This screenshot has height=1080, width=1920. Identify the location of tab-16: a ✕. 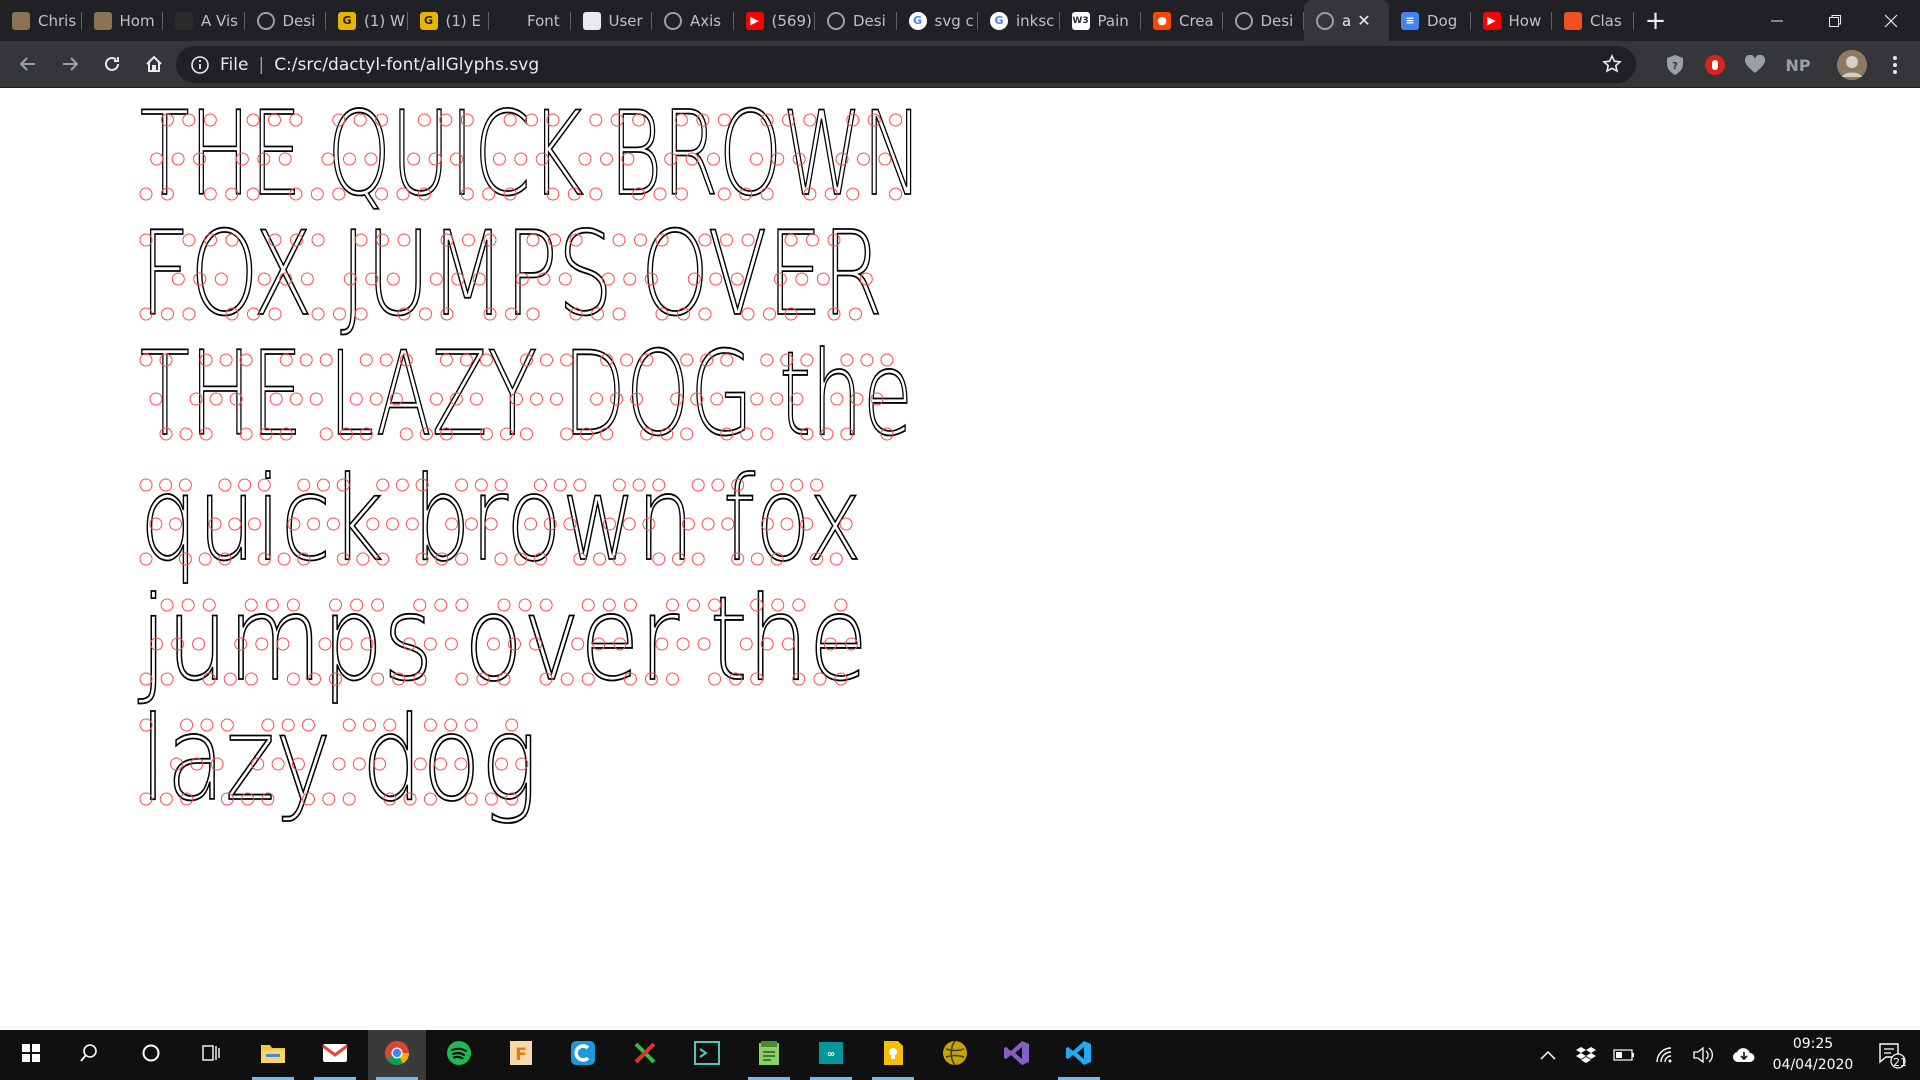
(1346, 20).